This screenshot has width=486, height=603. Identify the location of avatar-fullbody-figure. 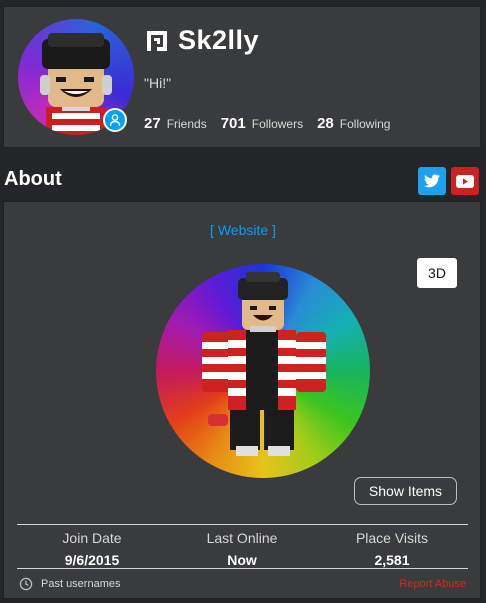
(264, 364).